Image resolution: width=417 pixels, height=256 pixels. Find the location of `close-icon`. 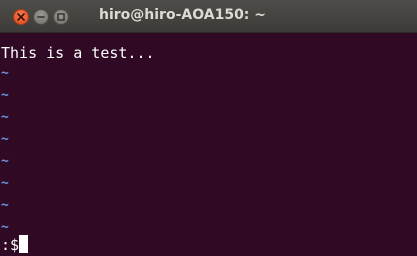

close-icon is located at coordinates (21, 17).